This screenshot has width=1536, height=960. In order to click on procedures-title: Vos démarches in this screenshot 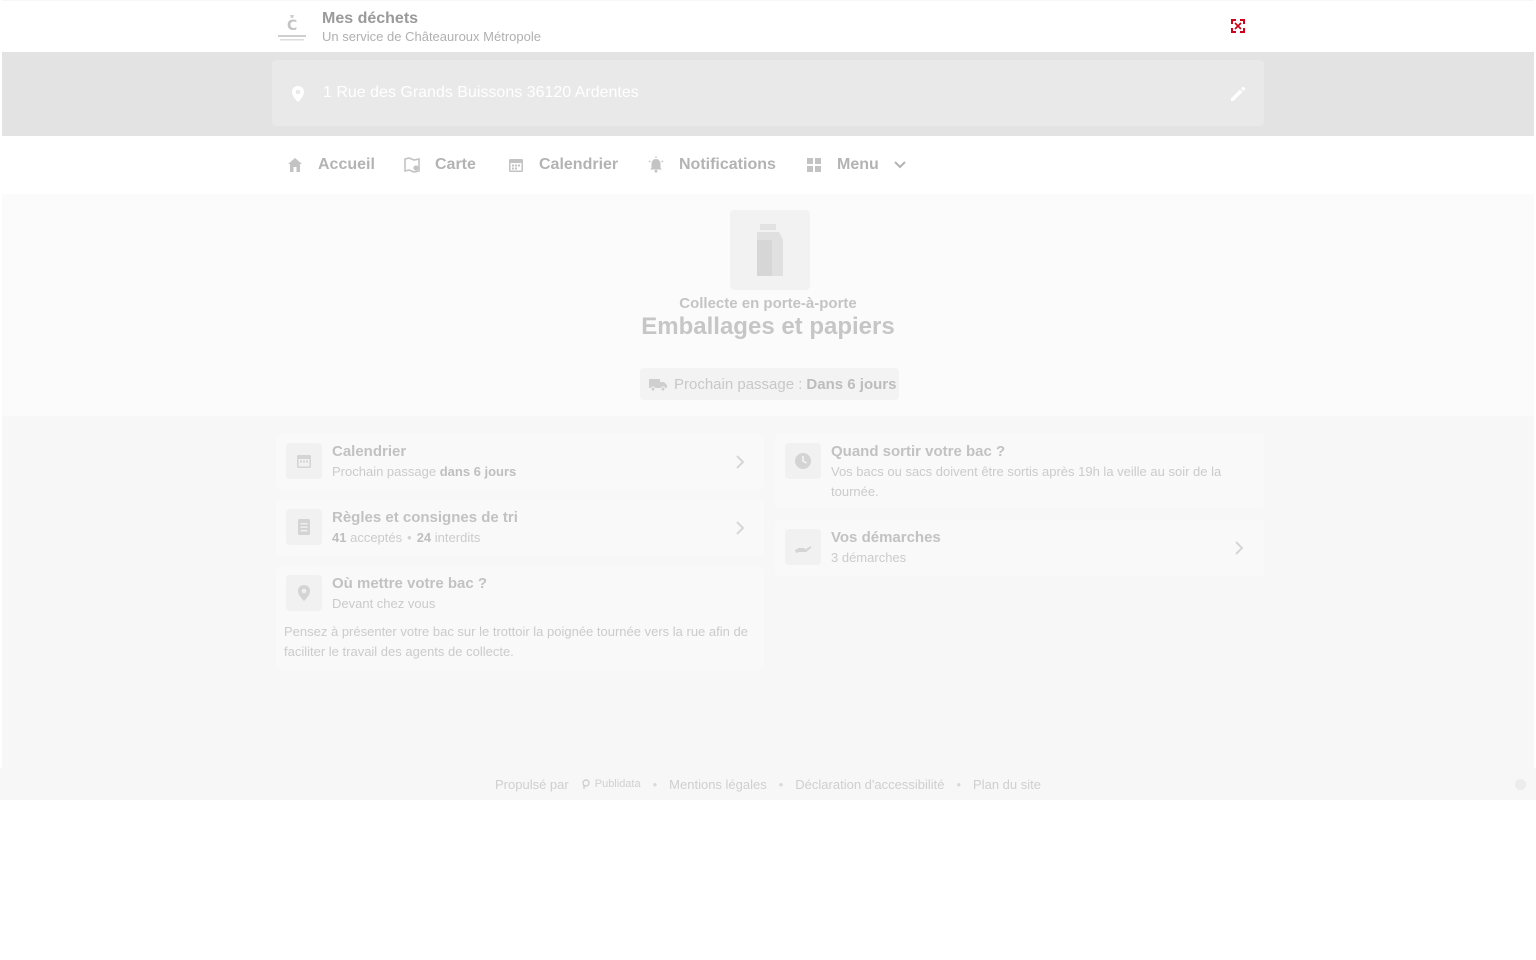, I will do `click(886, 537)`.